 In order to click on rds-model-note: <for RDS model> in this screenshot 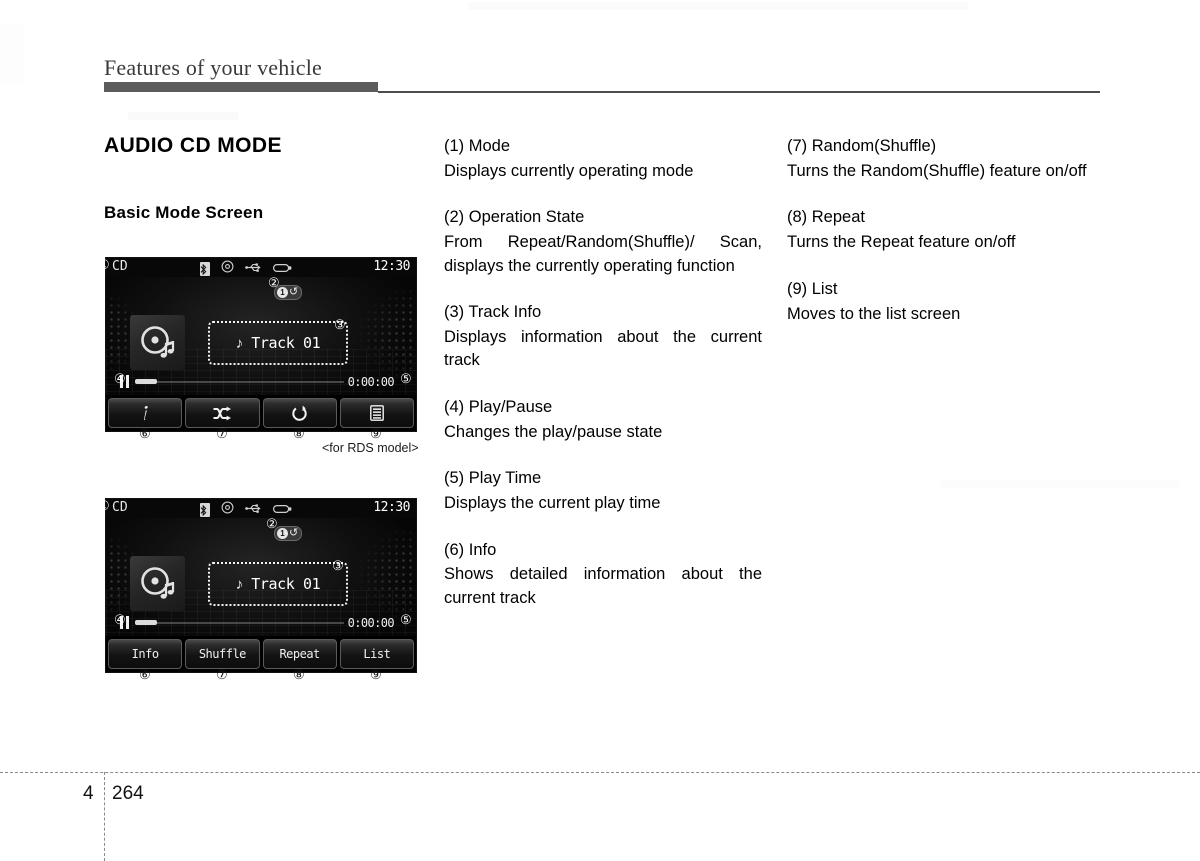, I will do `click(370, 448)`.